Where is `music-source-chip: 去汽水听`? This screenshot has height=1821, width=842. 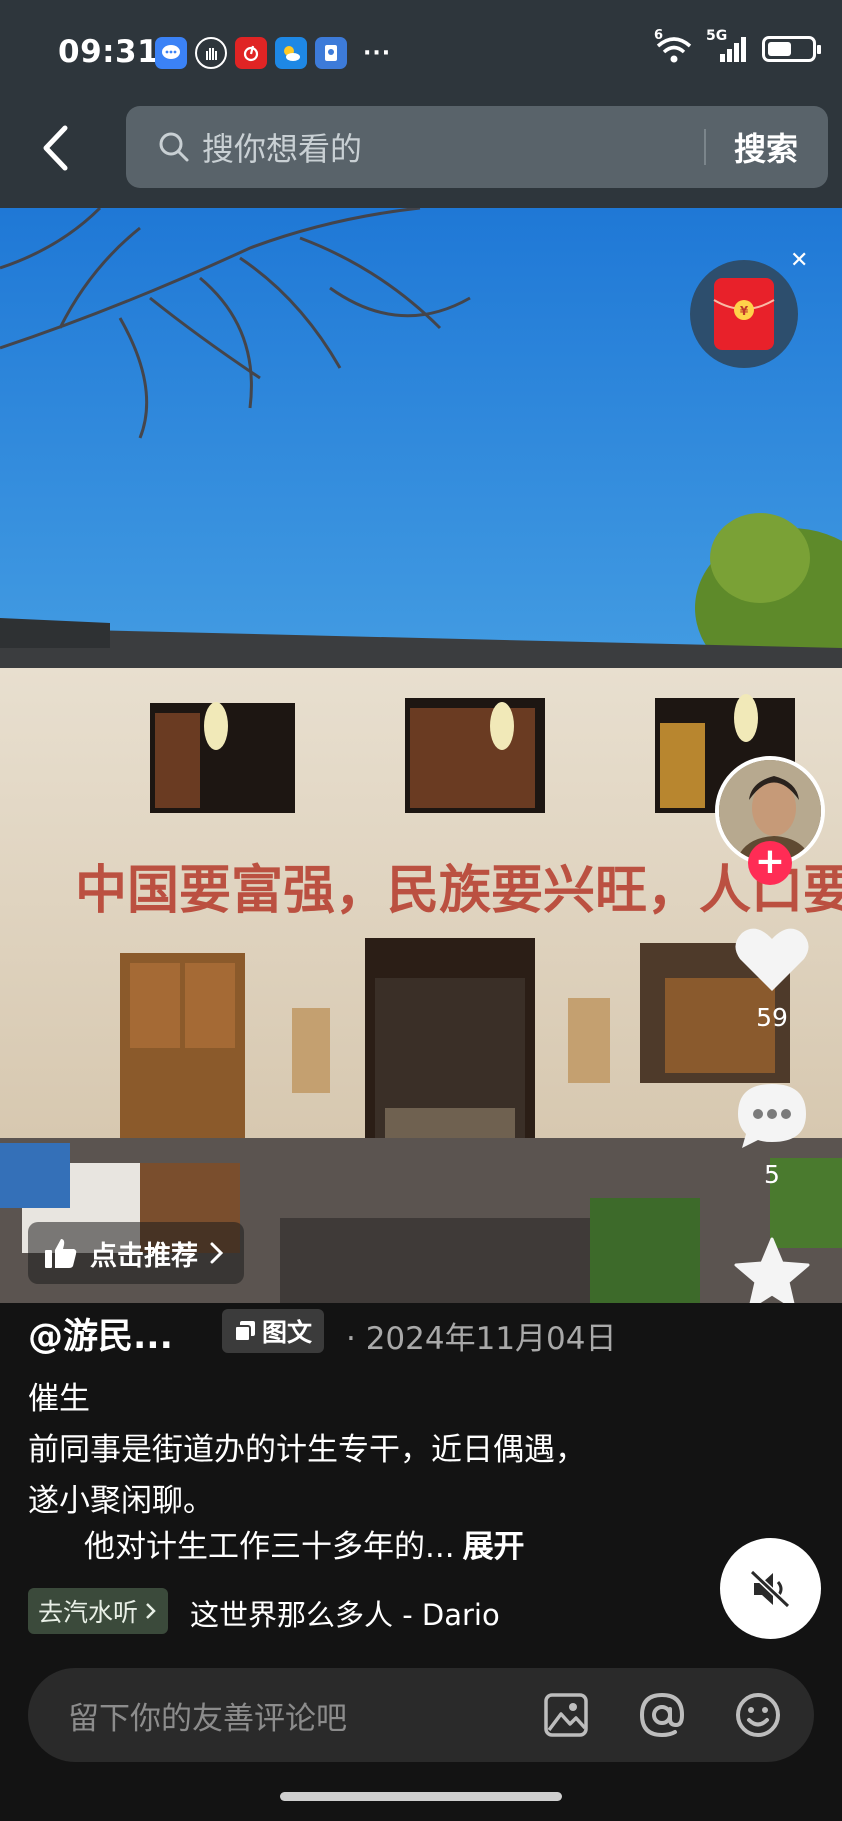 music-source-chip: 去汽水听 is located at coordinates (98, 1611).